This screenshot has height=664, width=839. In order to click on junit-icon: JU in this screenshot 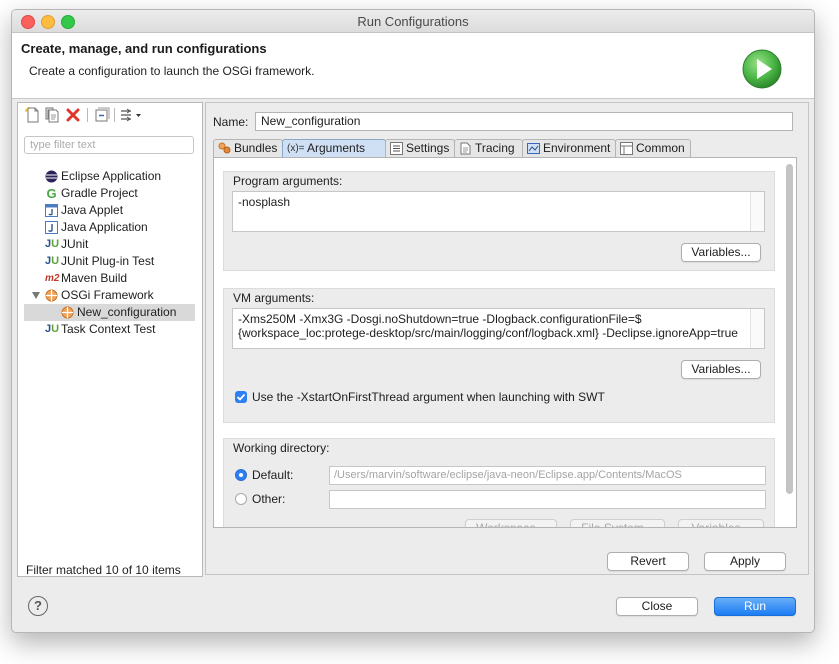, I will do `click(52, 244)`.